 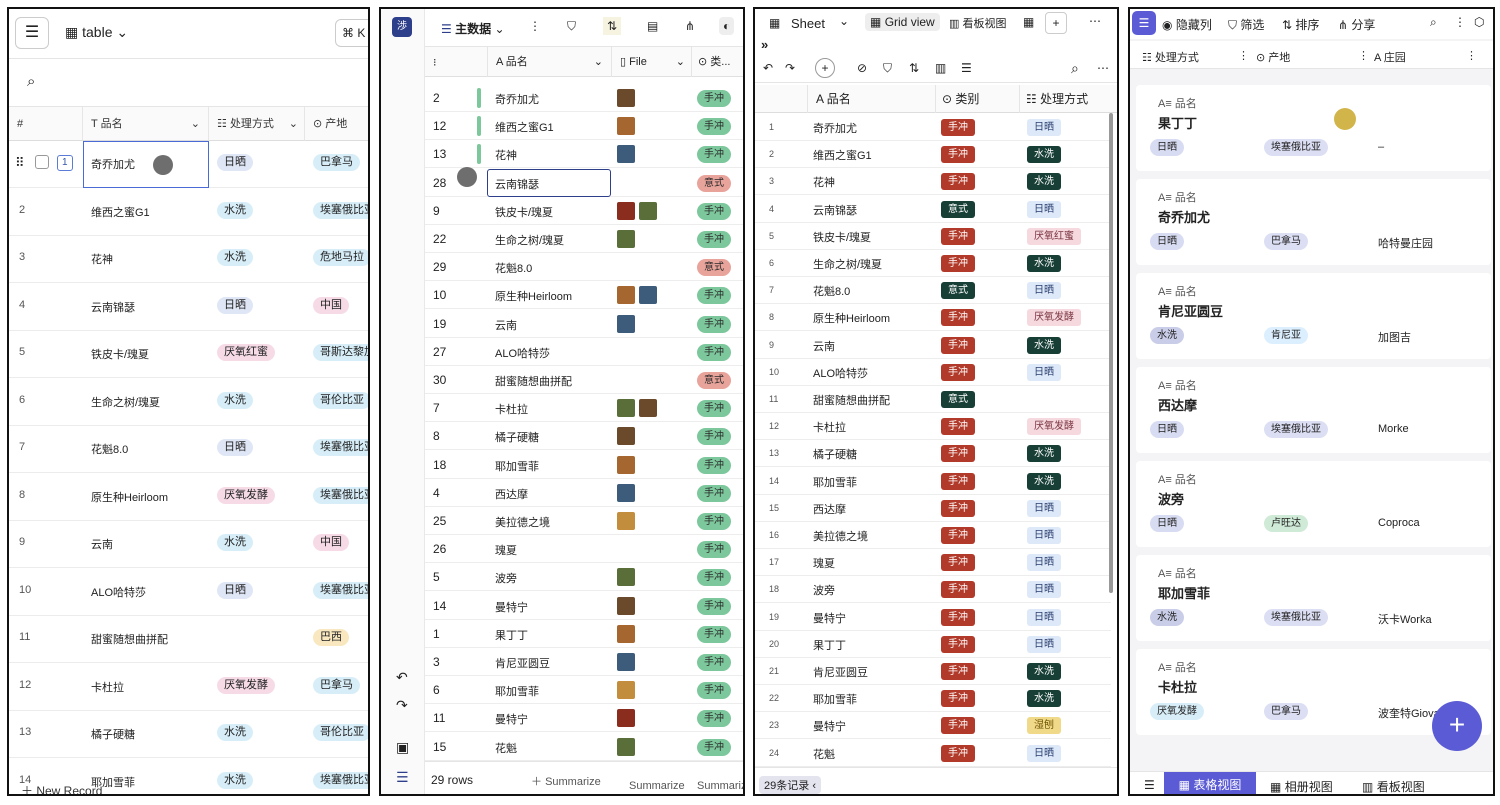 I want to click on table-row: 3 肯尼亚圆豆 手冲, so click(x=584, y=662).